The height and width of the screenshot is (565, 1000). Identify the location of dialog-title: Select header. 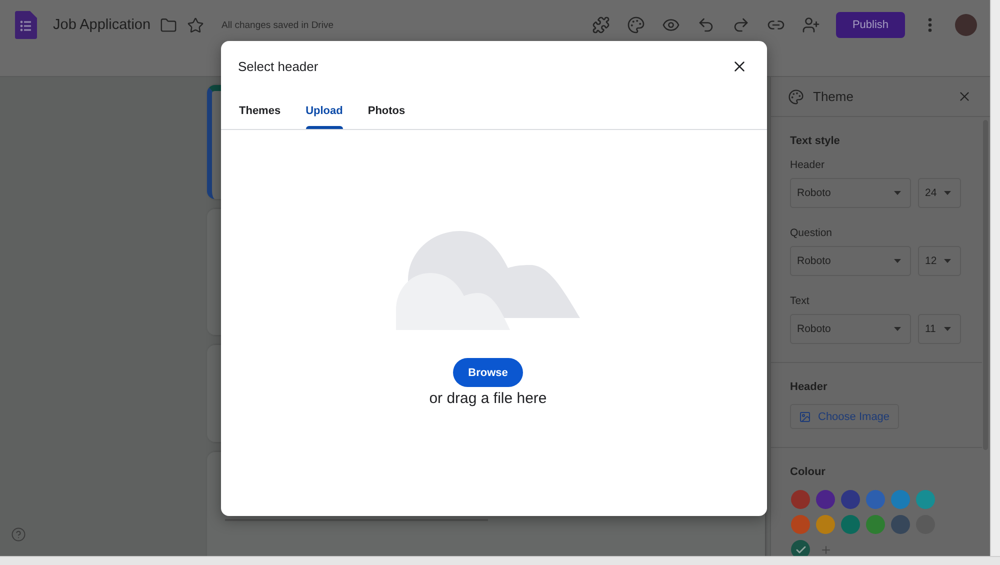
(278, 66).